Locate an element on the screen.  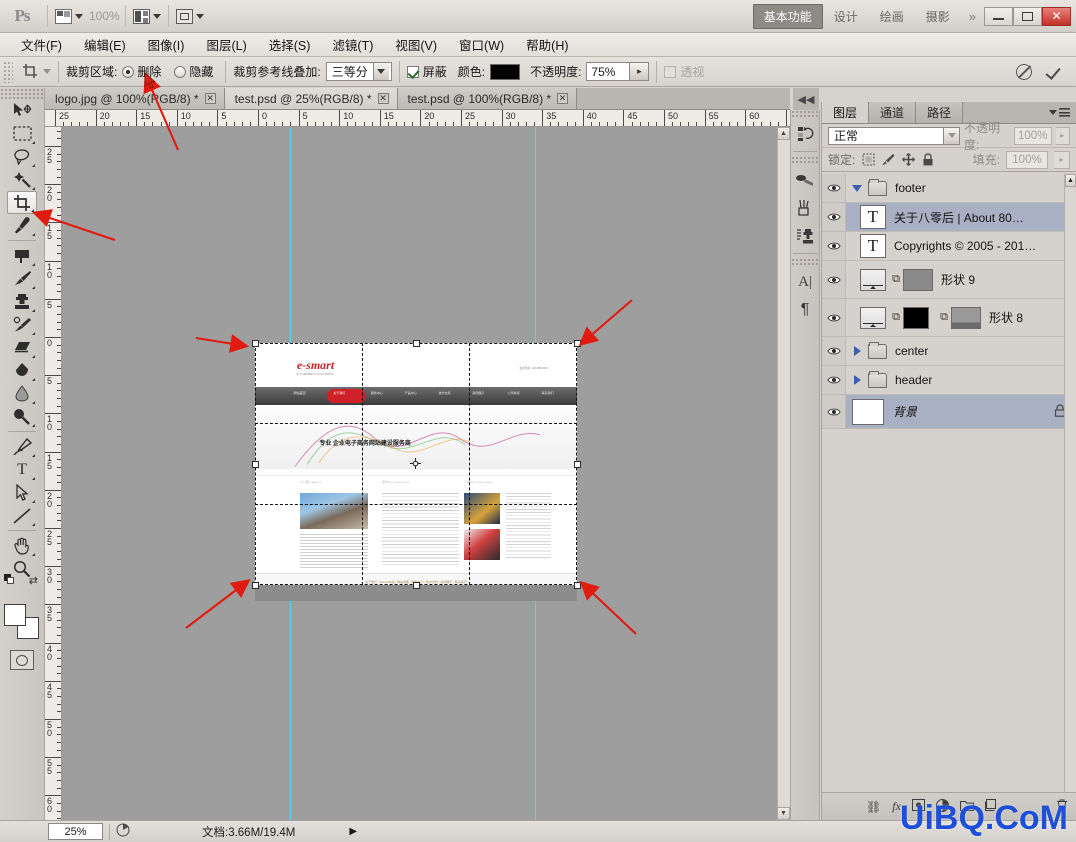
tool-eyedropper is located at coordinates (22, 225).